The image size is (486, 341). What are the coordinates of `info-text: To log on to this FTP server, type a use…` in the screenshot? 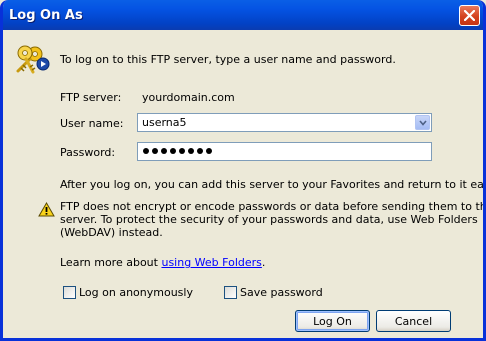 It's located at (228, 59).